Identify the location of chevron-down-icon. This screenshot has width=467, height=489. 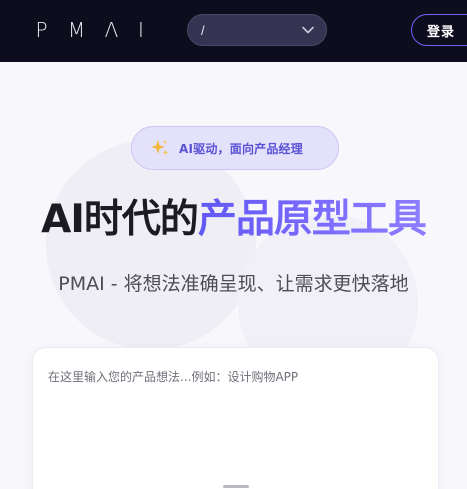
(308, 30).